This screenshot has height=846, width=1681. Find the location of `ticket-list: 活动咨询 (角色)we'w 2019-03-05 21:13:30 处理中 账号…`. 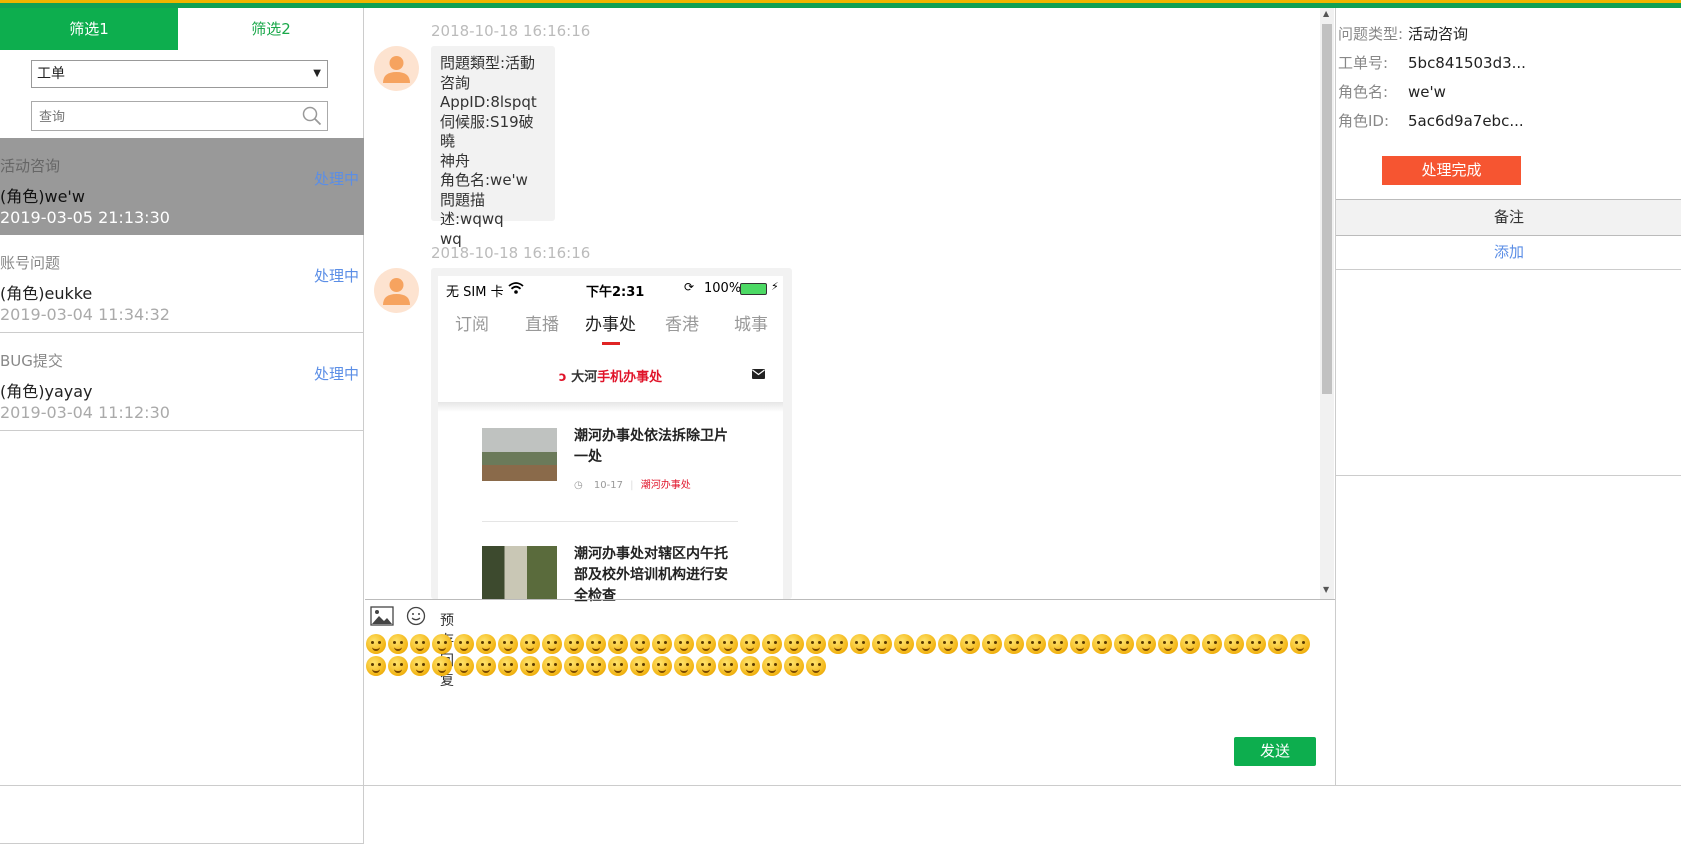

ticket-list: 活动咨询 (角色)we'w 2019-03-05 21:13:30 处理中 账号… is located at coordinates (182, 284).